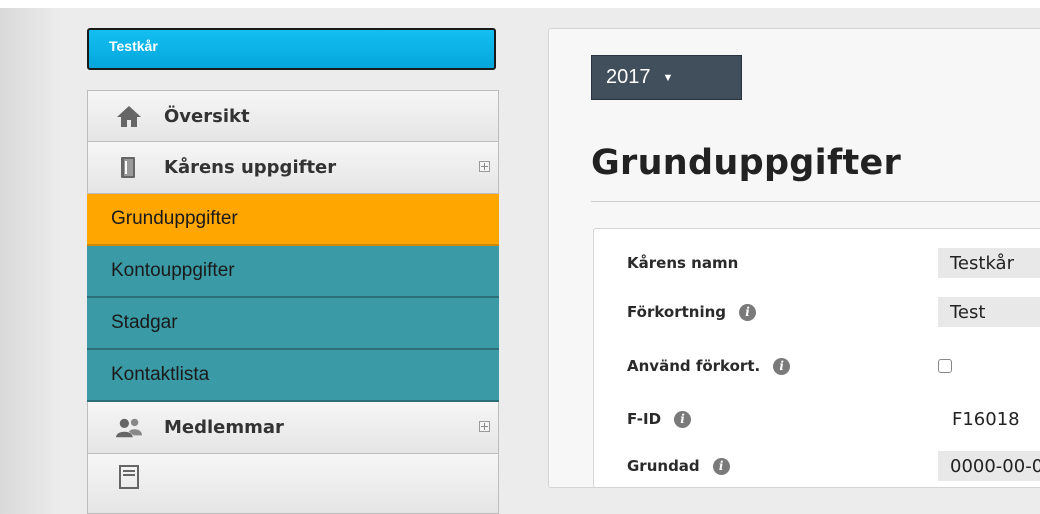  What do you see at coordinates (989, 263) in the screenshot?
I see `org-name-field: Testkår` at bounding box center [989, 263].